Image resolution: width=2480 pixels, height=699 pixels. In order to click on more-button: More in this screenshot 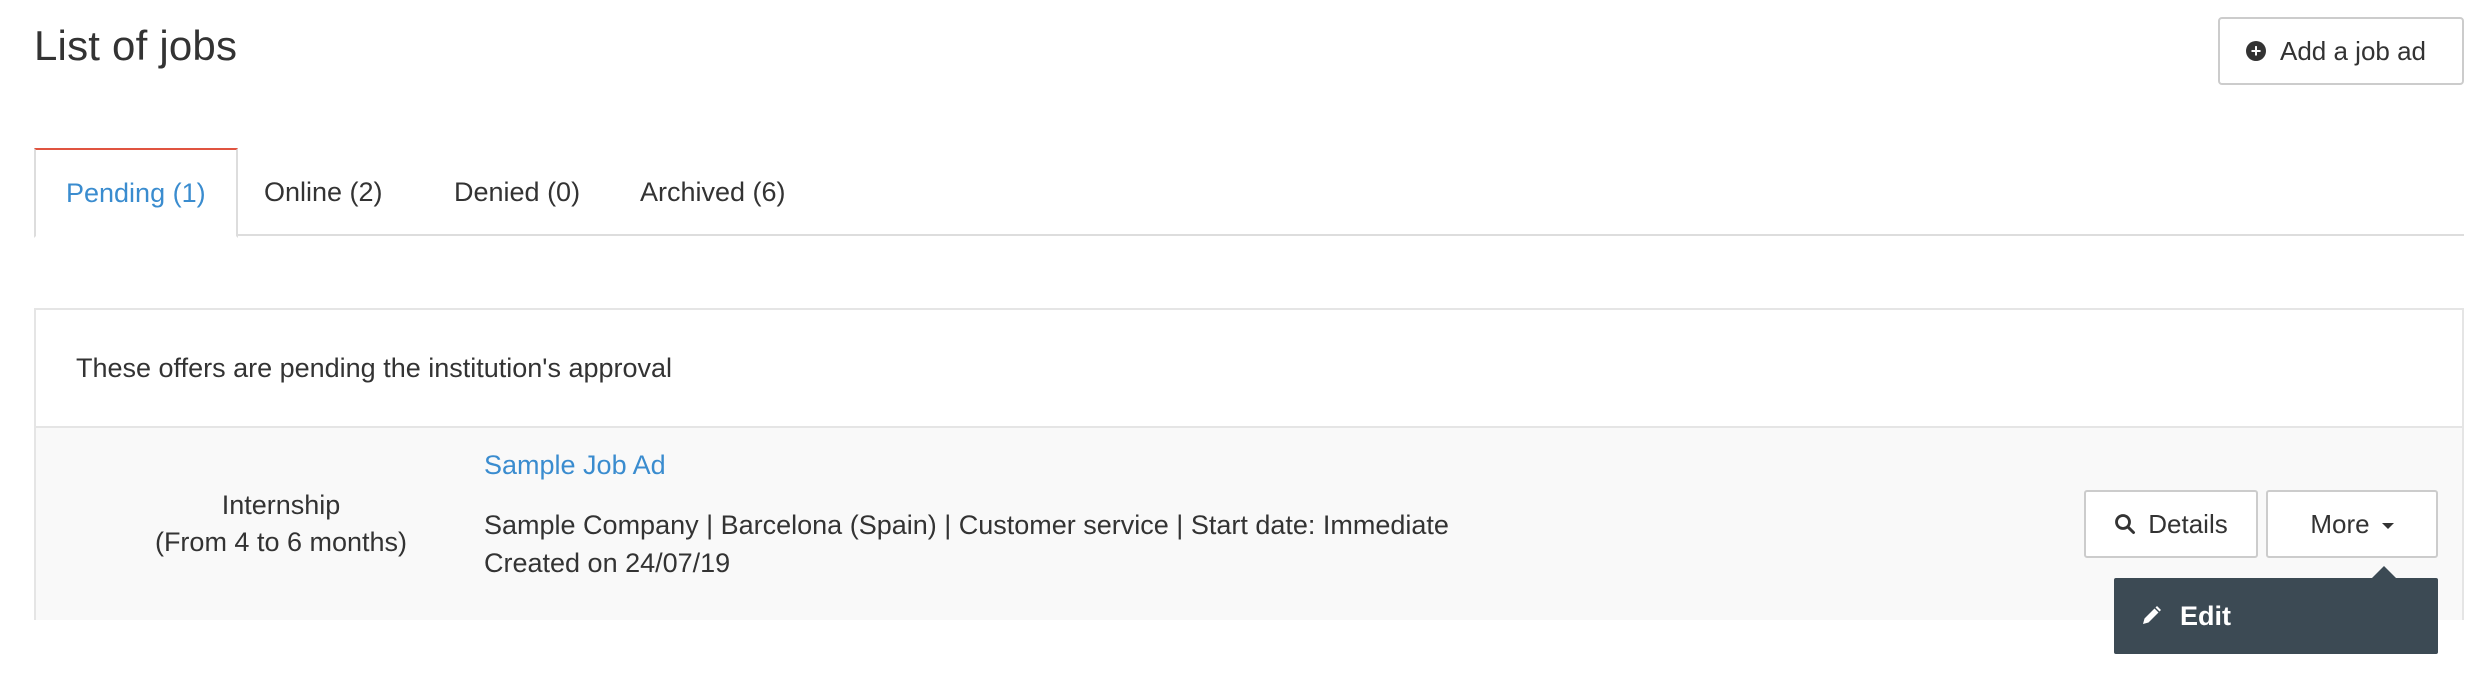, I will do `click(2352, 524)`.